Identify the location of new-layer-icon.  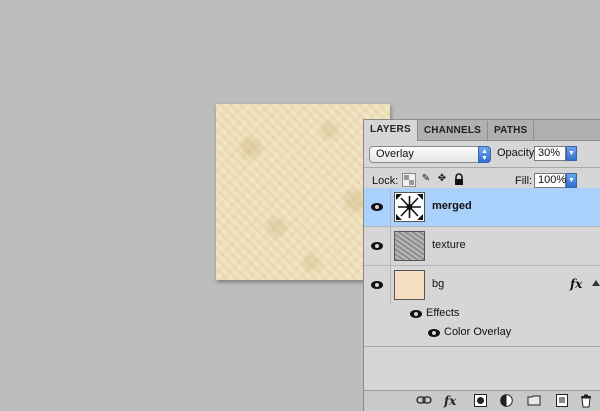
(562, 402).